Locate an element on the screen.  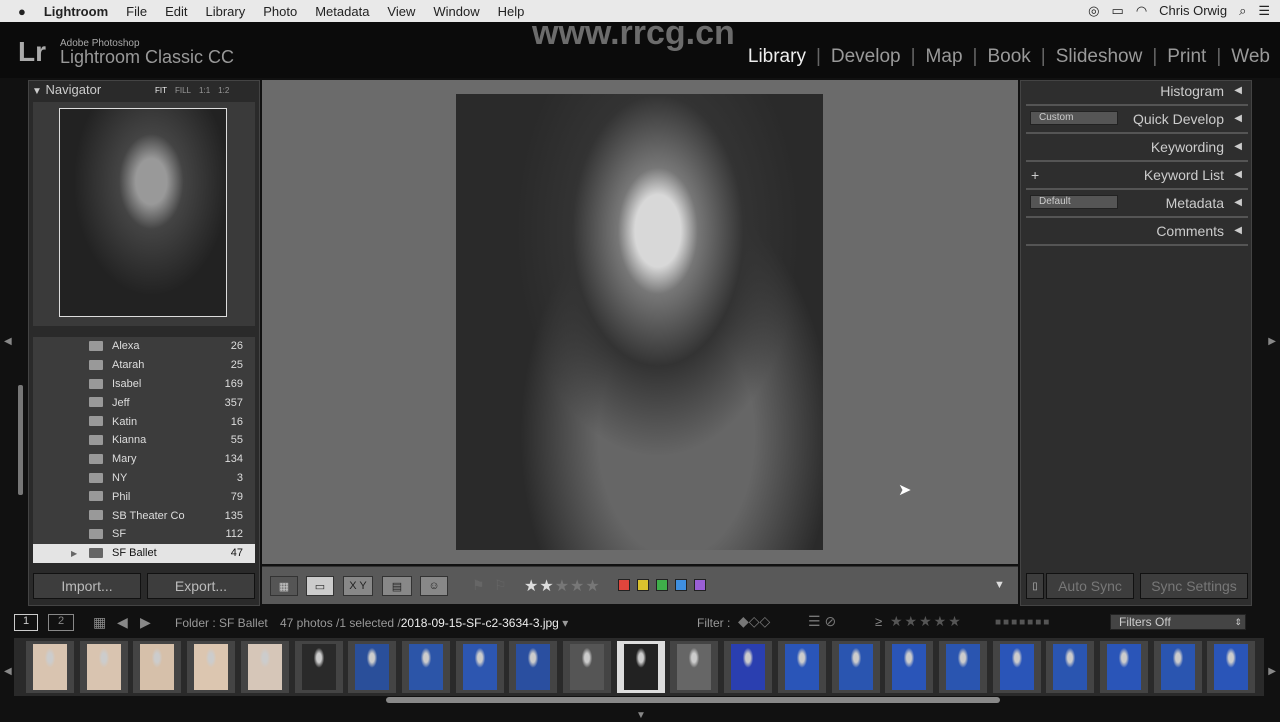
right-panel-toggle-icon: ▶ is located at coordinates (1272, 341).